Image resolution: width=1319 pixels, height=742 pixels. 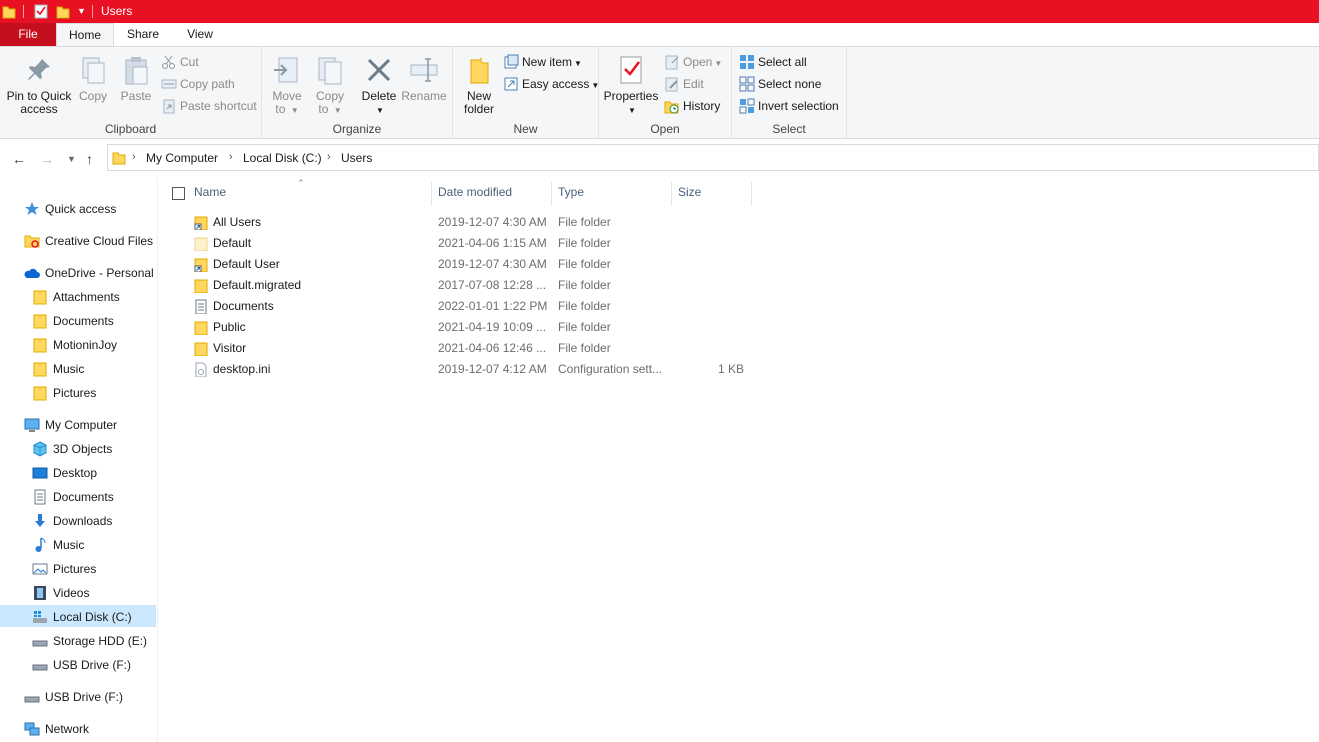 I want to click on breadcrumb-my-computer: My Computer, so click(x=182, y=158).